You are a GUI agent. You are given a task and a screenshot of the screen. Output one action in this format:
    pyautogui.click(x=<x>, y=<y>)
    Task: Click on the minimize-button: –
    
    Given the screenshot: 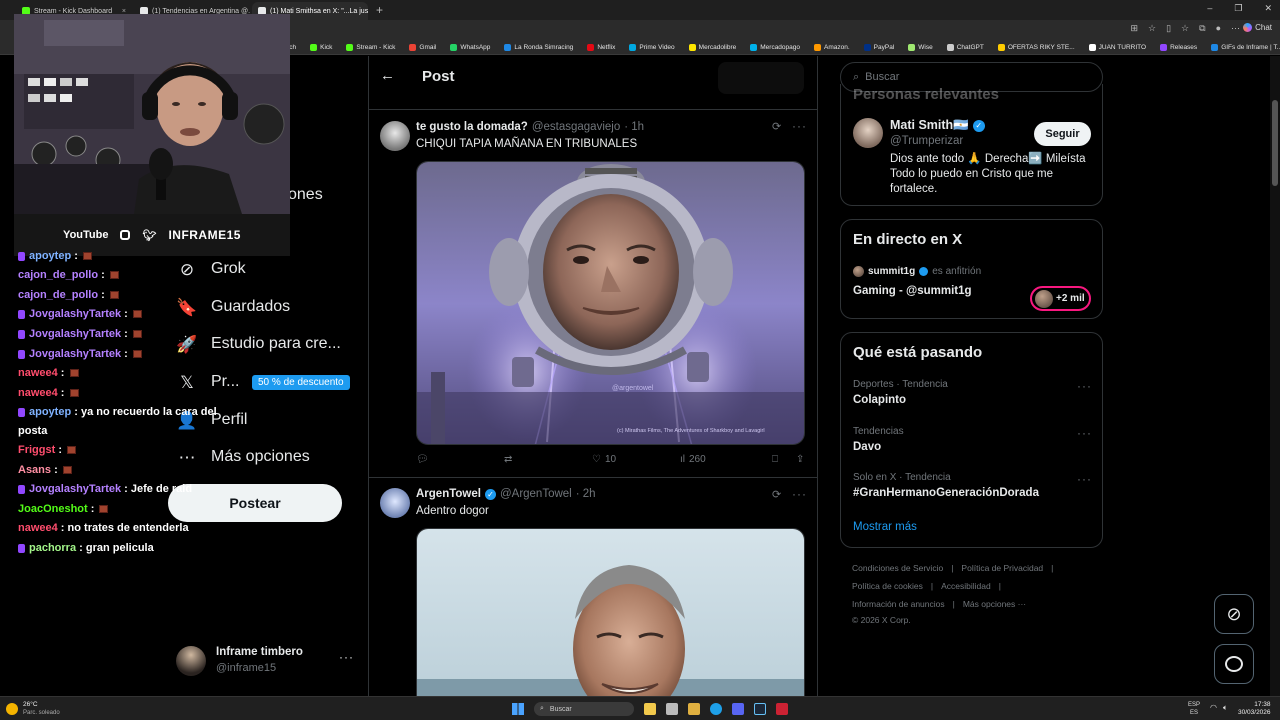 What is the action you would take?
    pyautogui.click(x=1209, y=8)
    